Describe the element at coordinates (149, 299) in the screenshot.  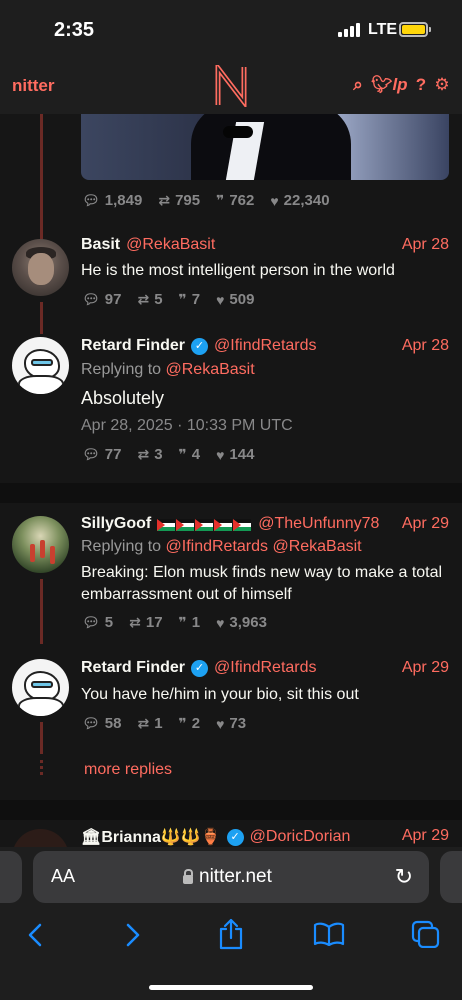
I see `retweet-count: ⇄ 5` at that location.